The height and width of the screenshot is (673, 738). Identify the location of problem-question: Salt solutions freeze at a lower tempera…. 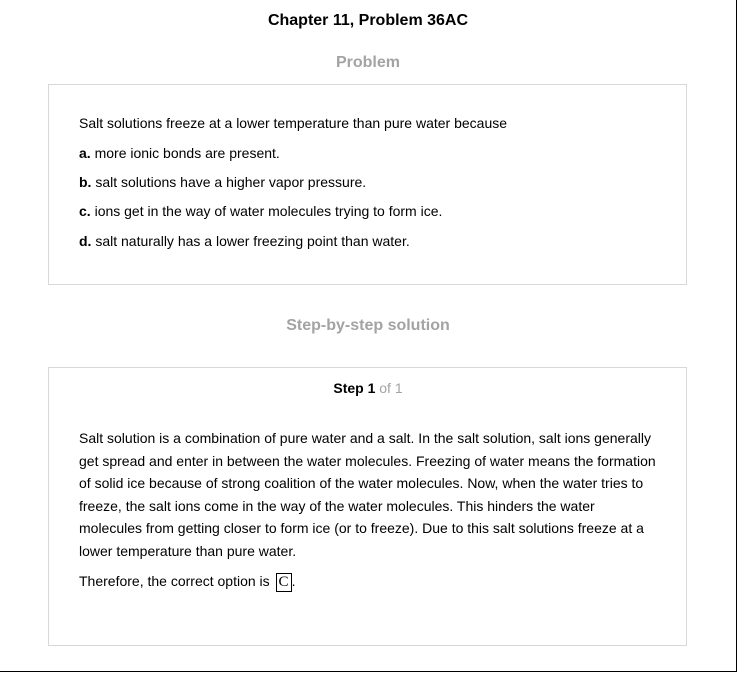
(293, 123).